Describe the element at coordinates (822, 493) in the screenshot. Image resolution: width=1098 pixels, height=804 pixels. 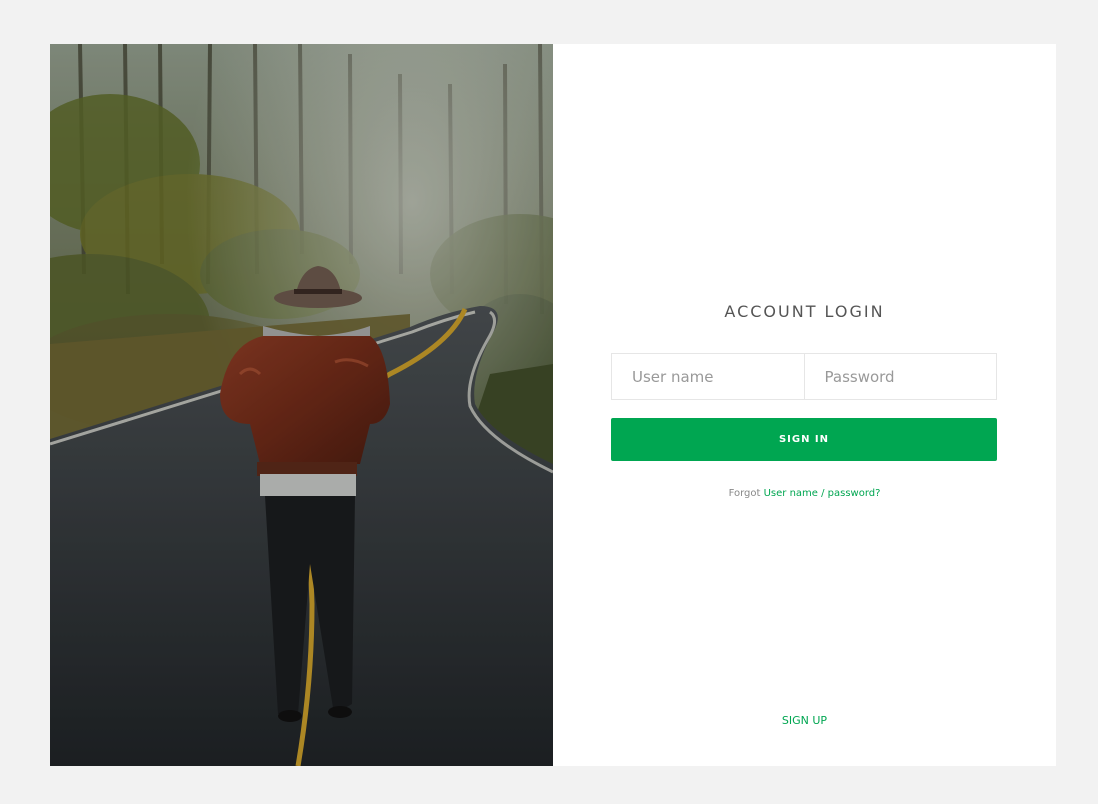
I see `forgot-credentials-link: User name / password?` at that location.